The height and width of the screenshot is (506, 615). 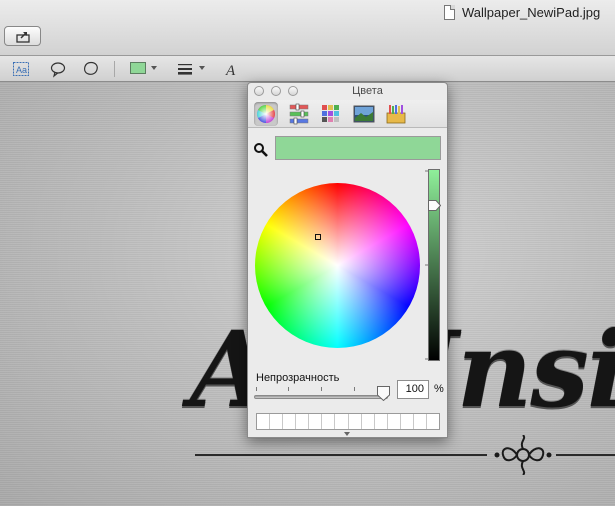 I want to click on image-mode-button, so click(x=364, y=114).